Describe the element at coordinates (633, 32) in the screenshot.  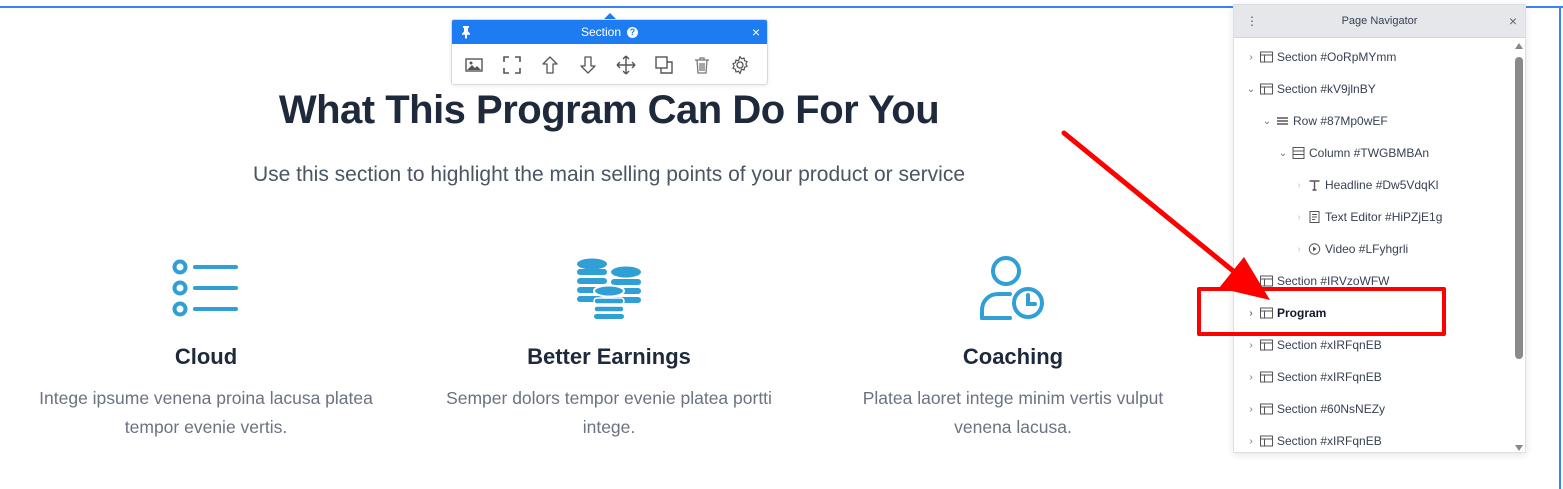
I see `help-icon: ?` at that location.